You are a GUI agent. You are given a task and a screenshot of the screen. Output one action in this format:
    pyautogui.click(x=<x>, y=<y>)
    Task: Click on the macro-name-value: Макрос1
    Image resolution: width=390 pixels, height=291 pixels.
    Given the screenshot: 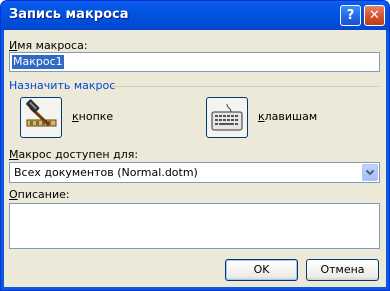 What is the action you would take?
    pyautogui.click(x=38, y=62)
    